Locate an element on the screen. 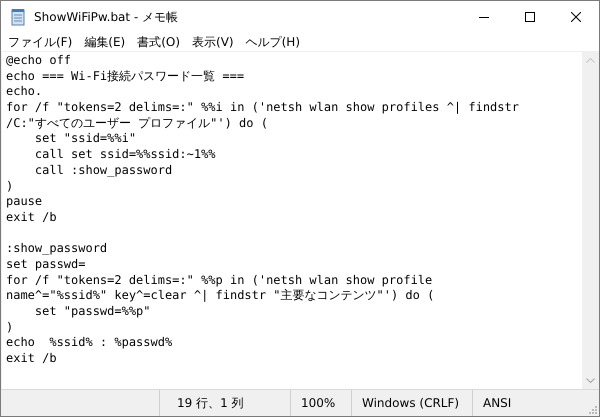 The image size is (600, 417). resize-grip-icon is located at coordinates (593, 410).